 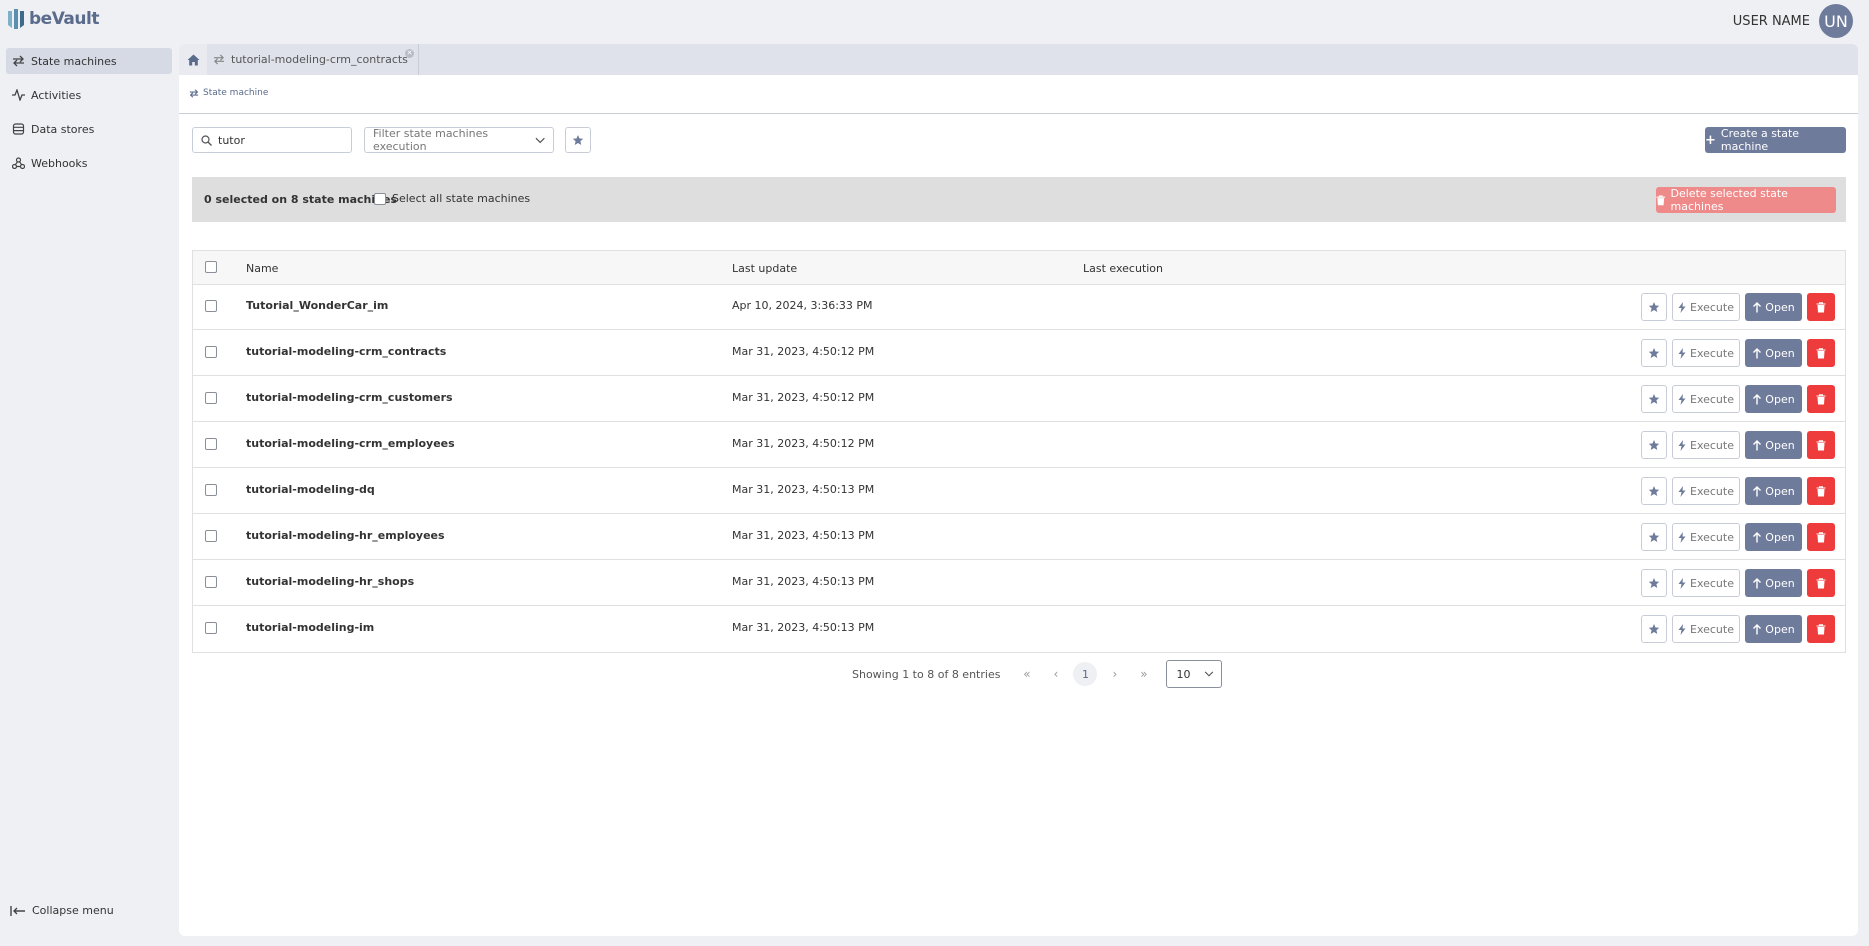 What do you see at coordinates (211, 267) in the screenshot?
I see `header-checkbox` at bounding box center [211, 267].